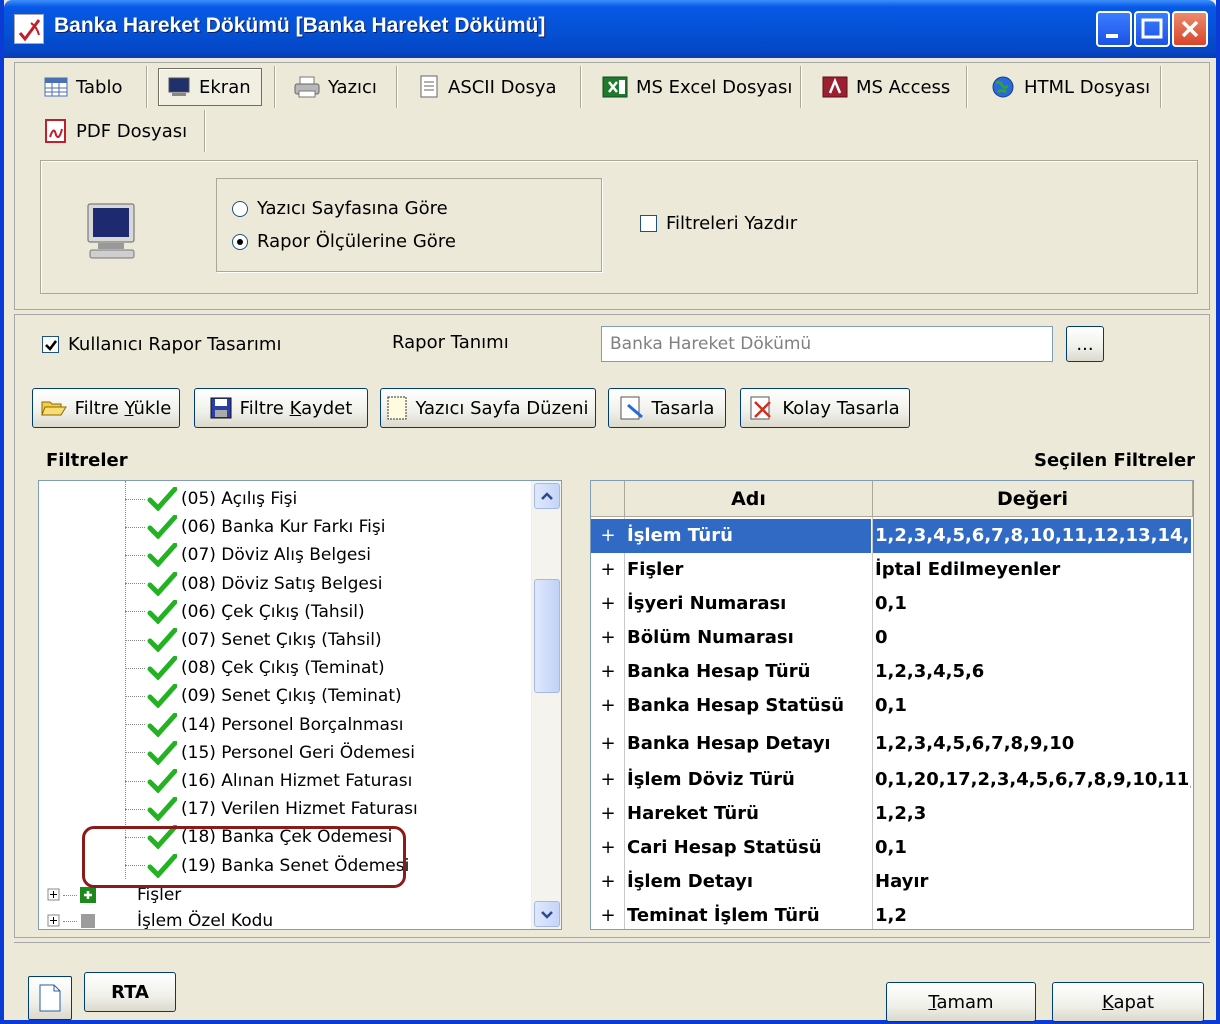  What do you see at coordinates (697, 87) in the screenshot?
I see `format-excel-button: MS Excel Dosyası` at bounding box center [697, 87].